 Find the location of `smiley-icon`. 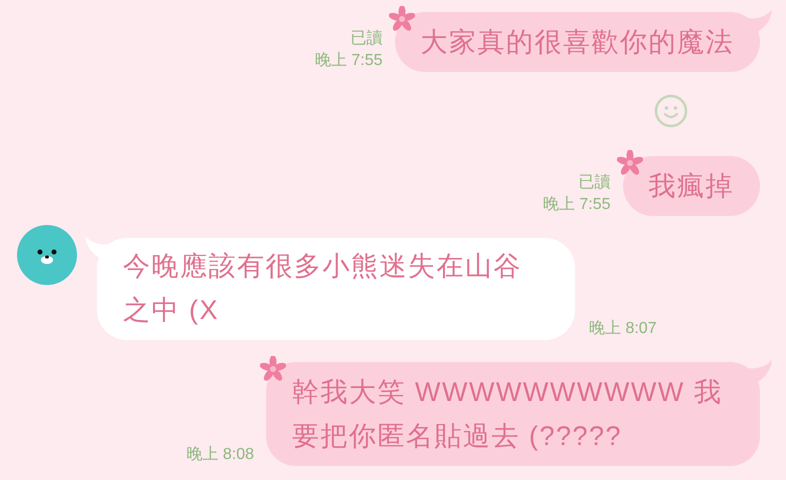

smiley-icon is located at coordinates (671, 111).